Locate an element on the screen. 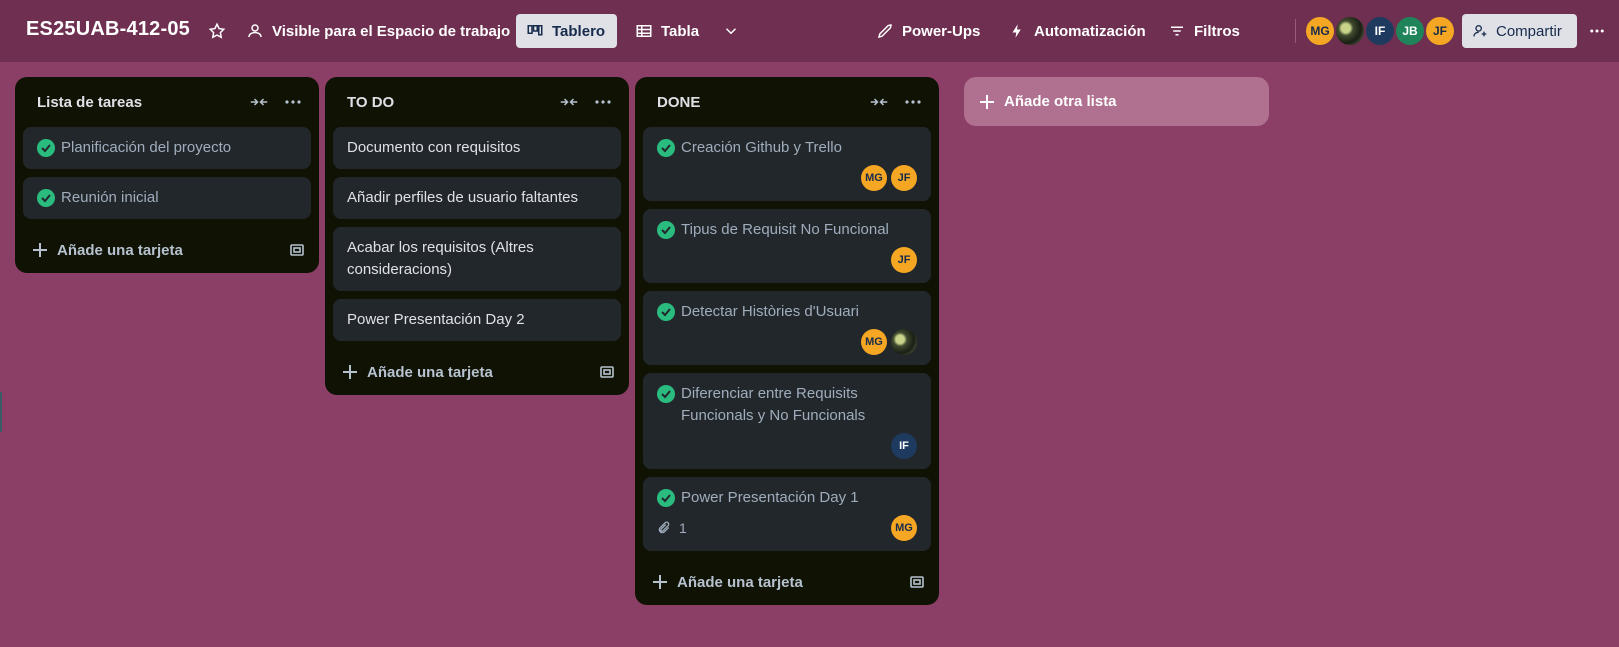 This screenshot has width=1619, height=647. card-members: MG JF is located at coordinates (787, 178).